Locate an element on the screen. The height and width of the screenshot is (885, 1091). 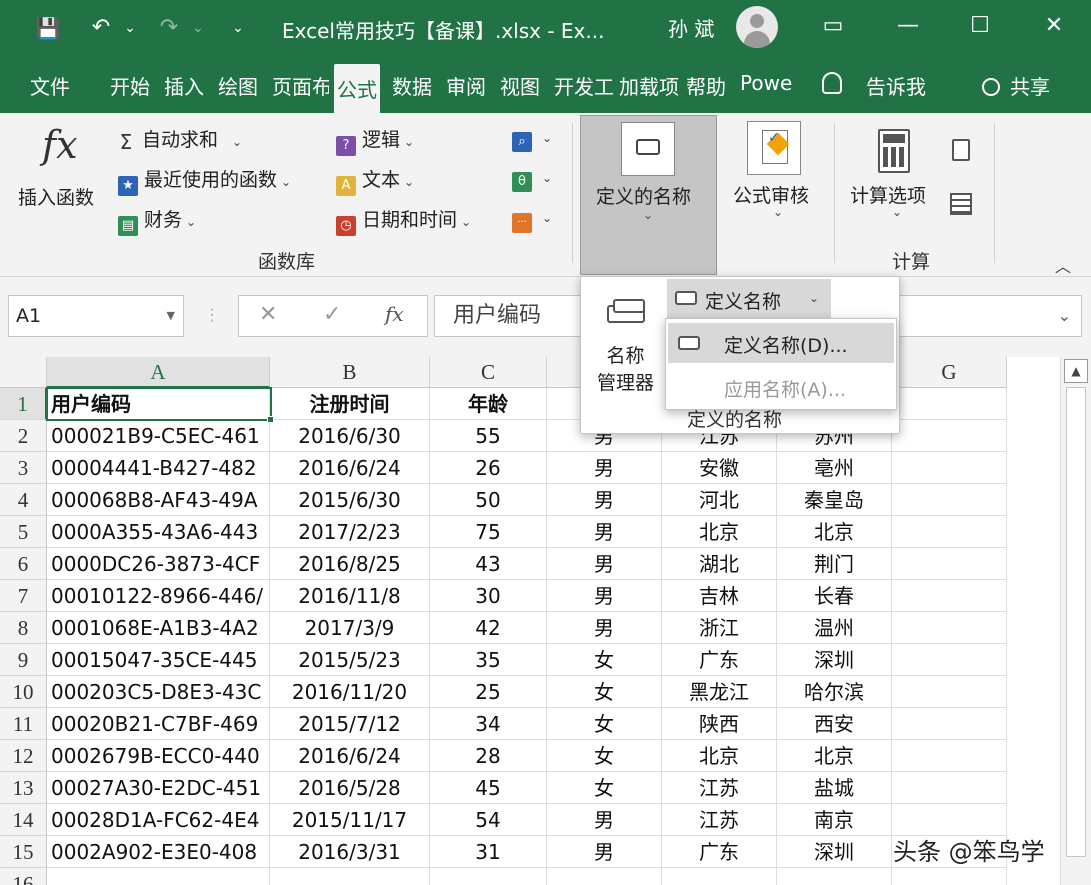
cell: 25 is located at coordinates (488, 692).